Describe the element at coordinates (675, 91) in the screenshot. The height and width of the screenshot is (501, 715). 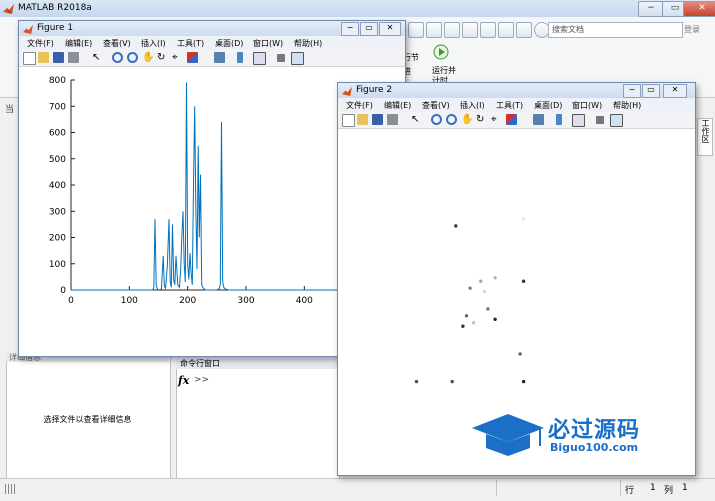
I see `figure2-close-button: ✕` at that location.